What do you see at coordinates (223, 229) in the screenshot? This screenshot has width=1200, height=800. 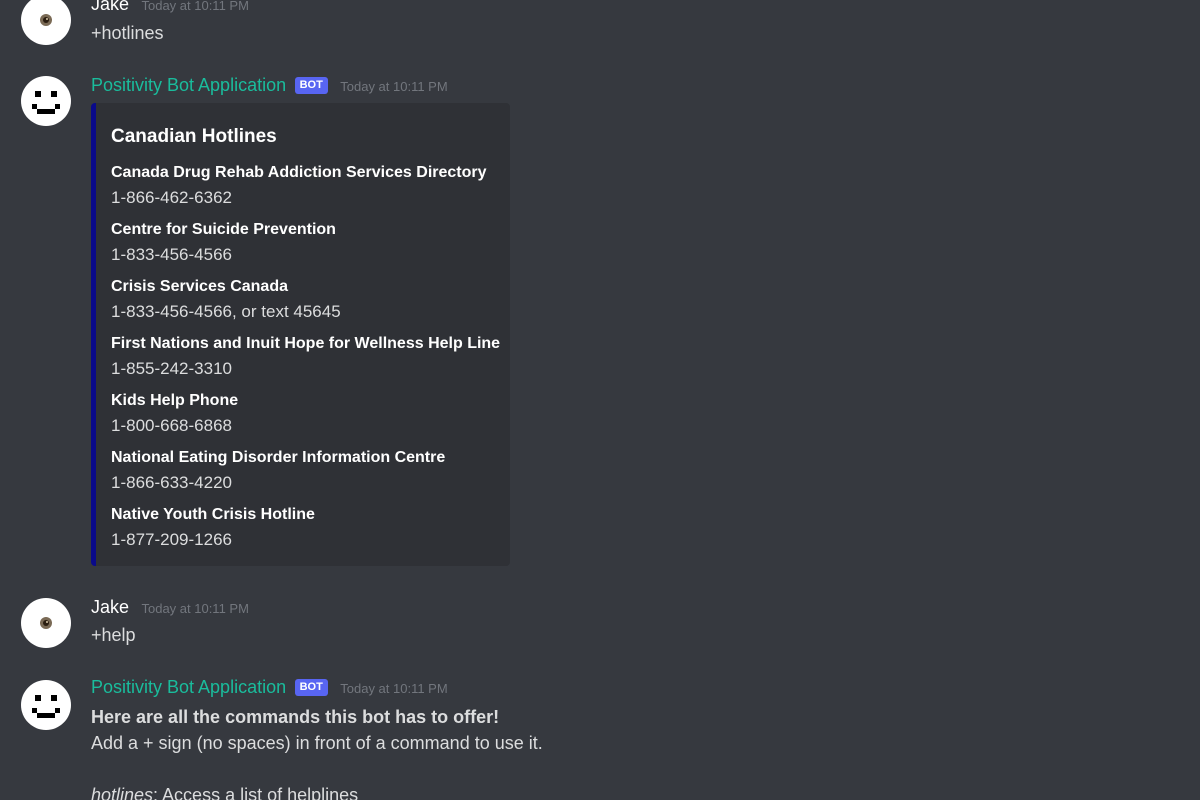 I see `field-name: Centre for Suicide Prevention` at bounding box center [223, 229].